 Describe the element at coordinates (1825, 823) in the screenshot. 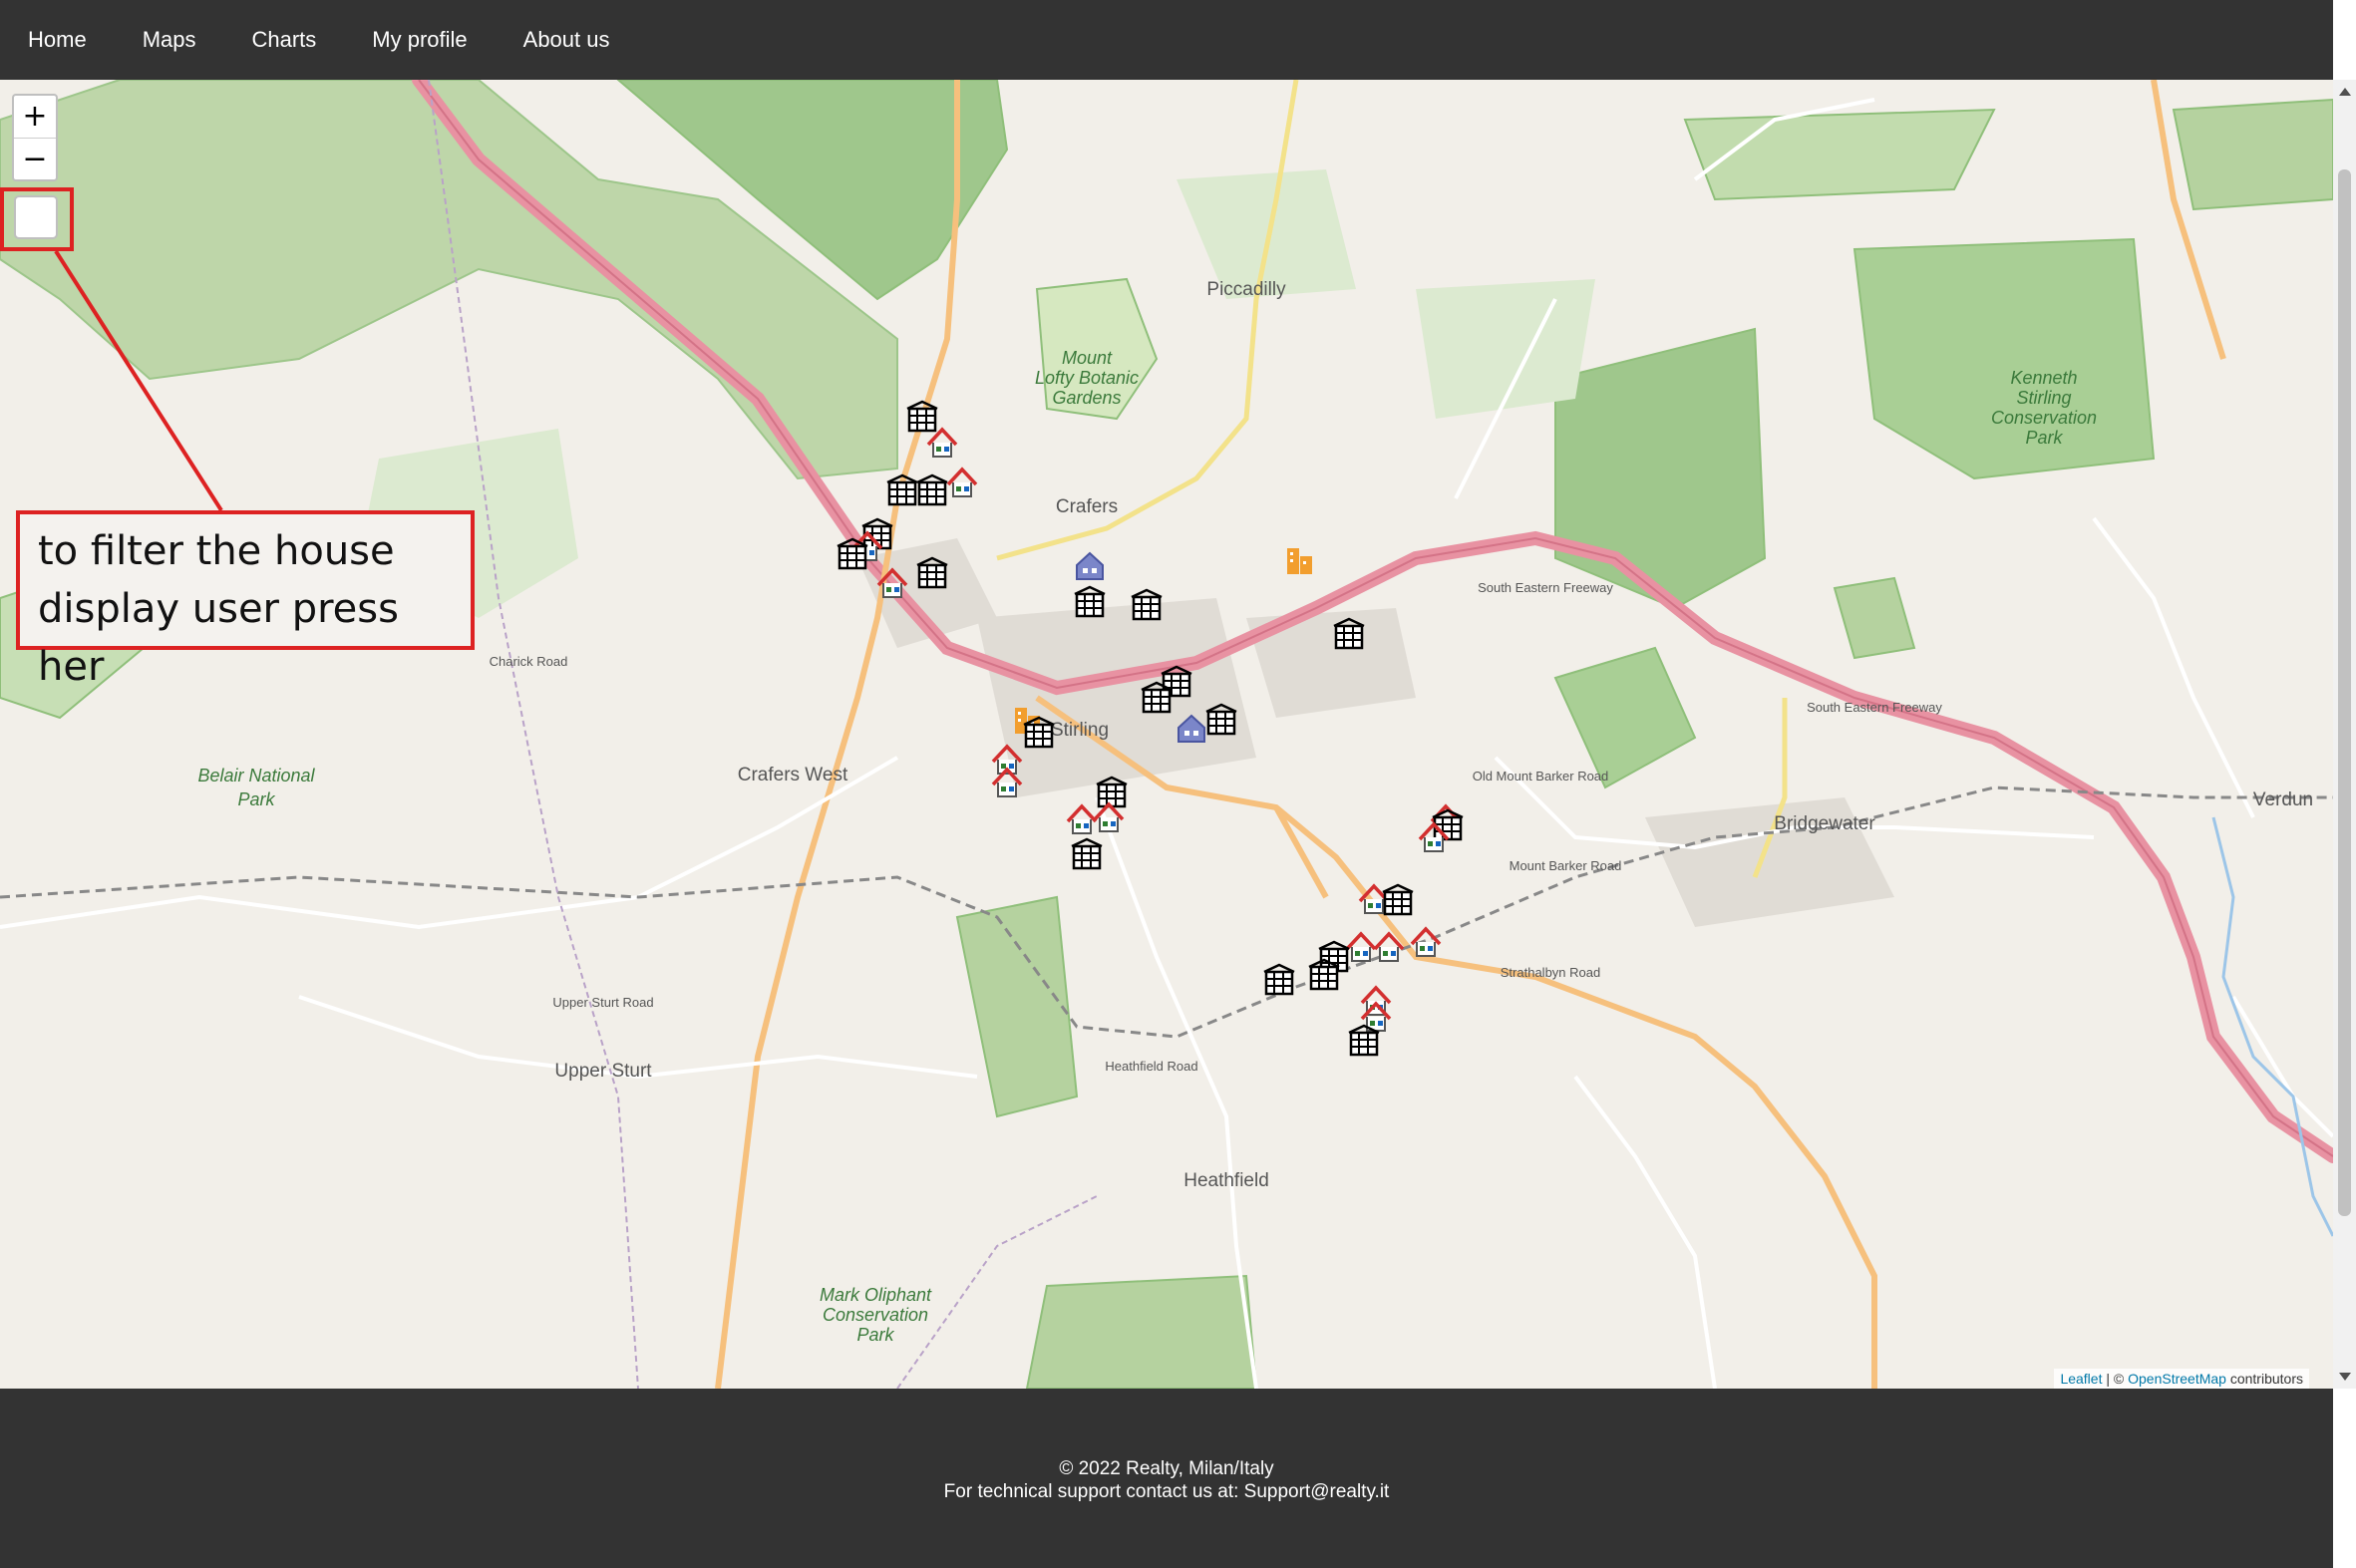

I see `place-label: Bridgewater` at that location.